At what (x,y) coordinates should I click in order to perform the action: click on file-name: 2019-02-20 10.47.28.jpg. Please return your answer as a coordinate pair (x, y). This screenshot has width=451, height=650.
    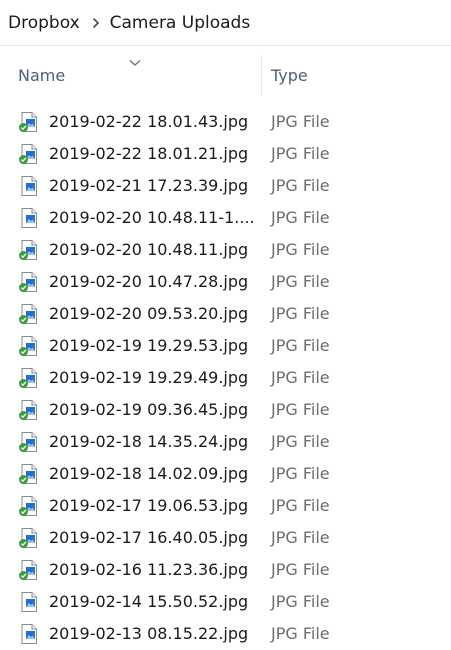
    Looking at the image, I should click on (149, 281).